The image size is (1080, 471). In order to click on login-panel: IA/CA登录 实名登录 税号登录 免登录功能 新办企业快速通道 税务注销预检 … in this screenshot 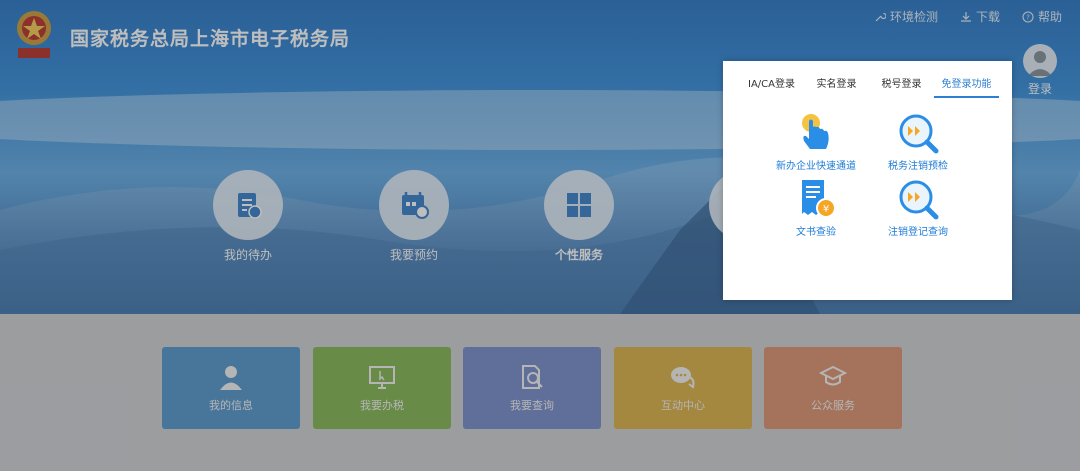, I will do `click(867, 180)`.